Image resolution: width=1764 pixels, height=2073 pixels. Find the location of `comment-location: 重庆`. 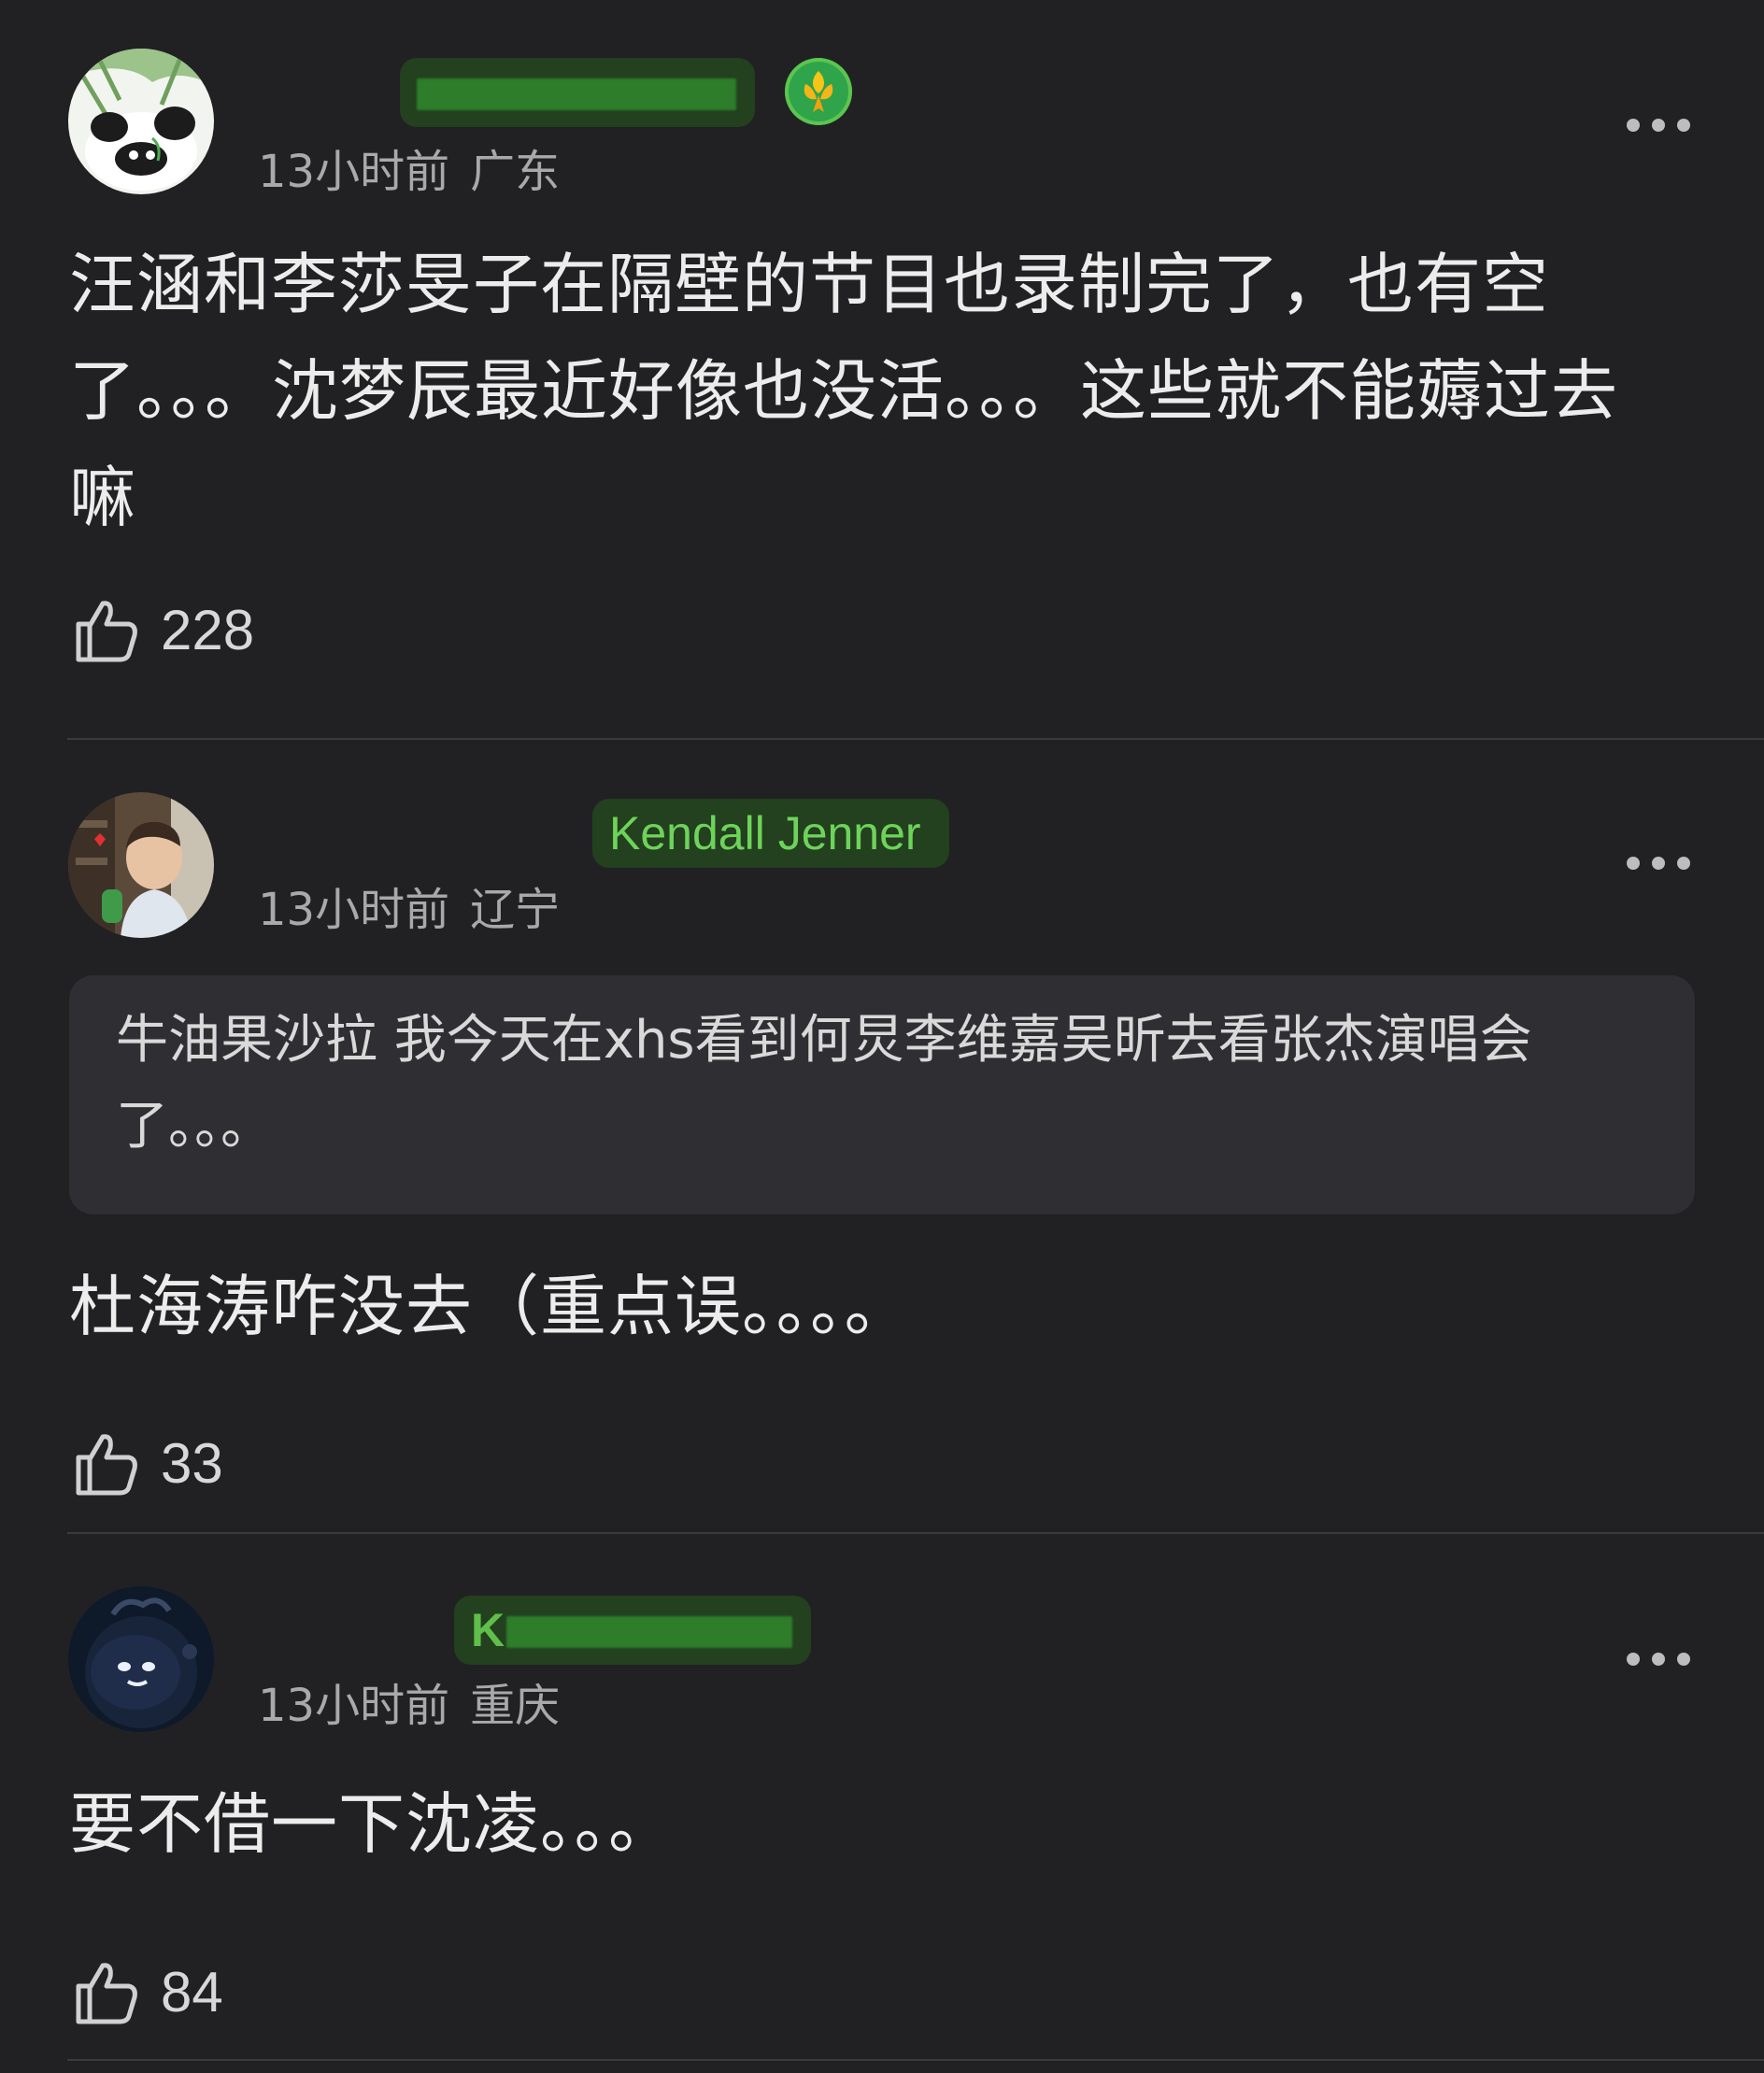

comment-location: 重庆 is located at coordinates (515, 1706).